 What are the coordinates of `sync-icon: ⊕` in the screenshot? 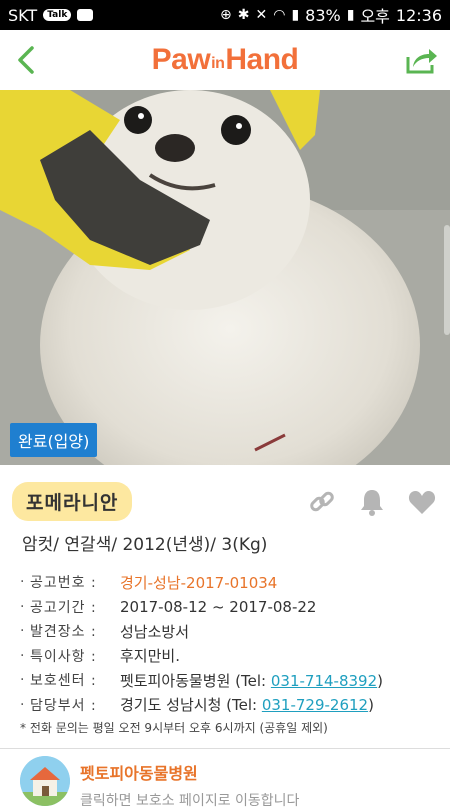 It's located at (226, 15).